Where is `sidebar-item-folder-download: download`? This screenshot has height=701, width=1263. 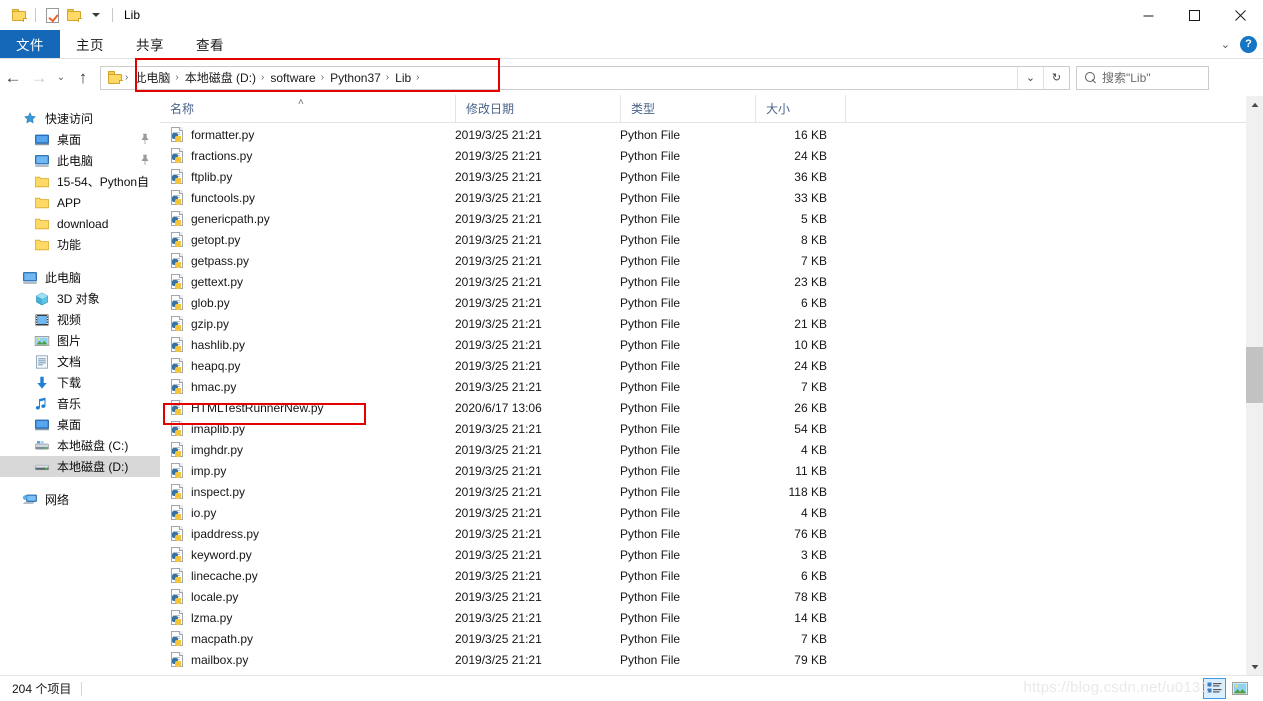
sidebar-item-folder-download: download is located at coordinates (80, 223).